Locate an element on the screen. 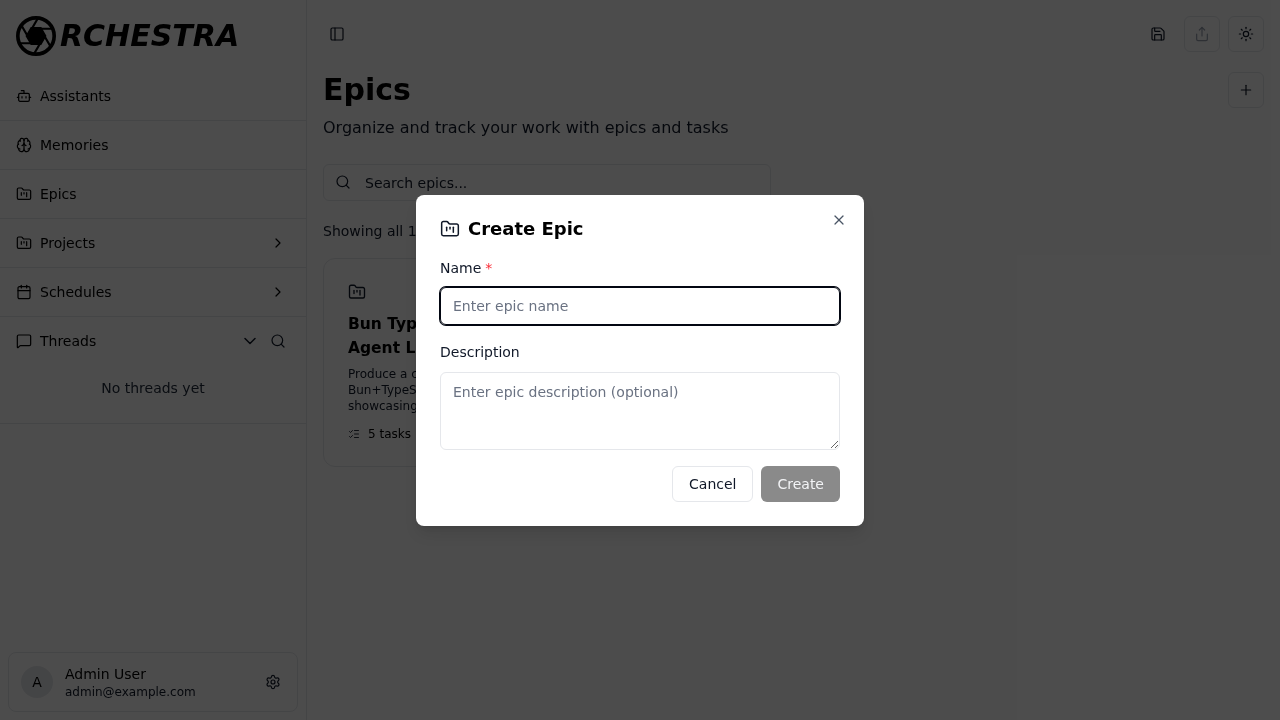  description-textarea: Enter epic description (optional) is located at coordinates (640, 410).